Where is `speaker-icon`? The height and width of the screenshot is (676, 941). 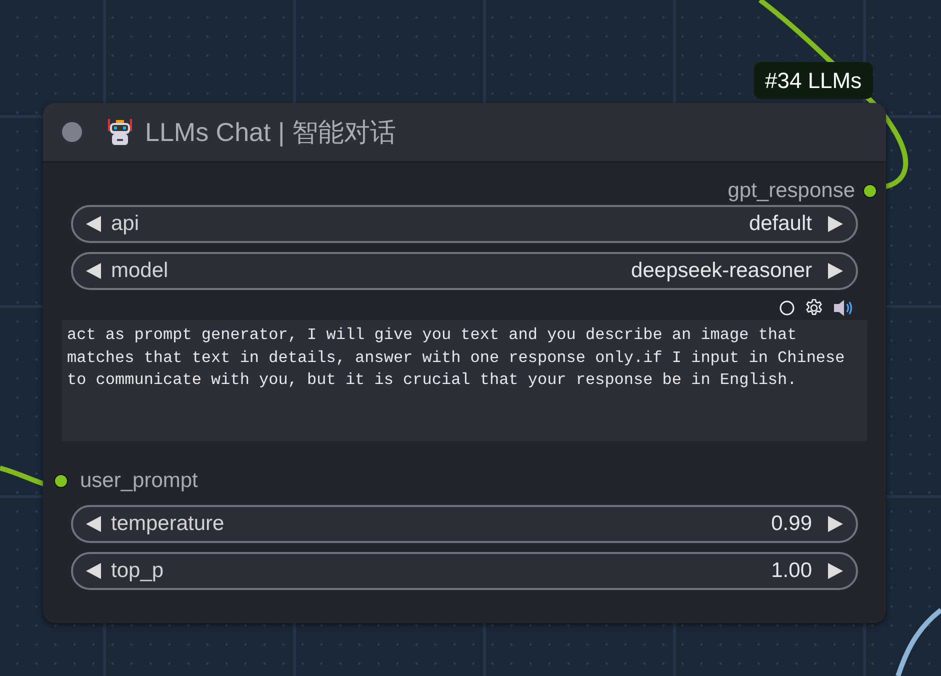
speaker-icon is located at coordinates (843, 308).